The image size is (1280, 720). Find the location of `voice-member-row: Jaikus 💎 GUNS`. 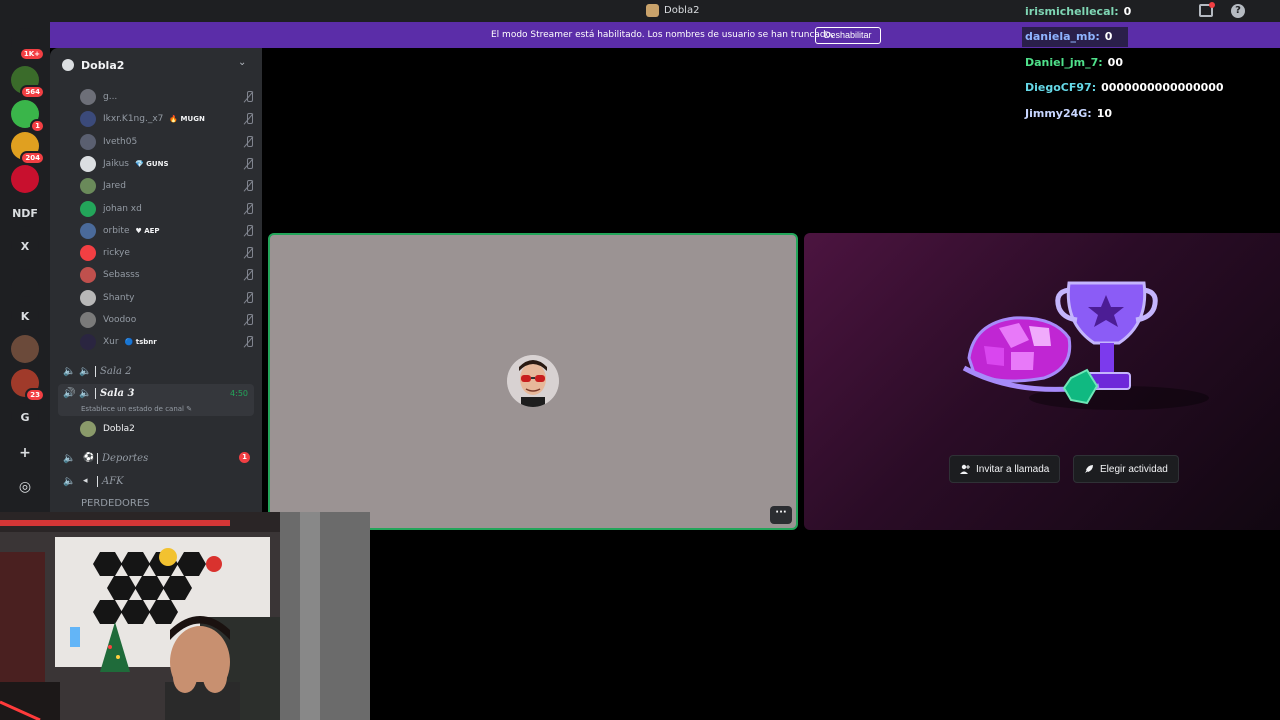

voice-member-row: Jaikus 💎 GUNS is located at coordinates (167, 164).